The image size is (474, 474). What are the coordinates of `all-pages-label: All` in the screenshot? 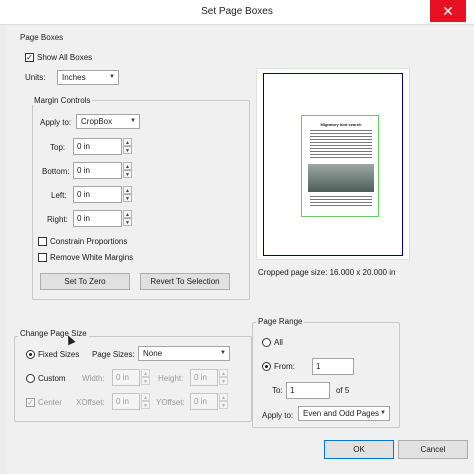 It's located at (278, 342).